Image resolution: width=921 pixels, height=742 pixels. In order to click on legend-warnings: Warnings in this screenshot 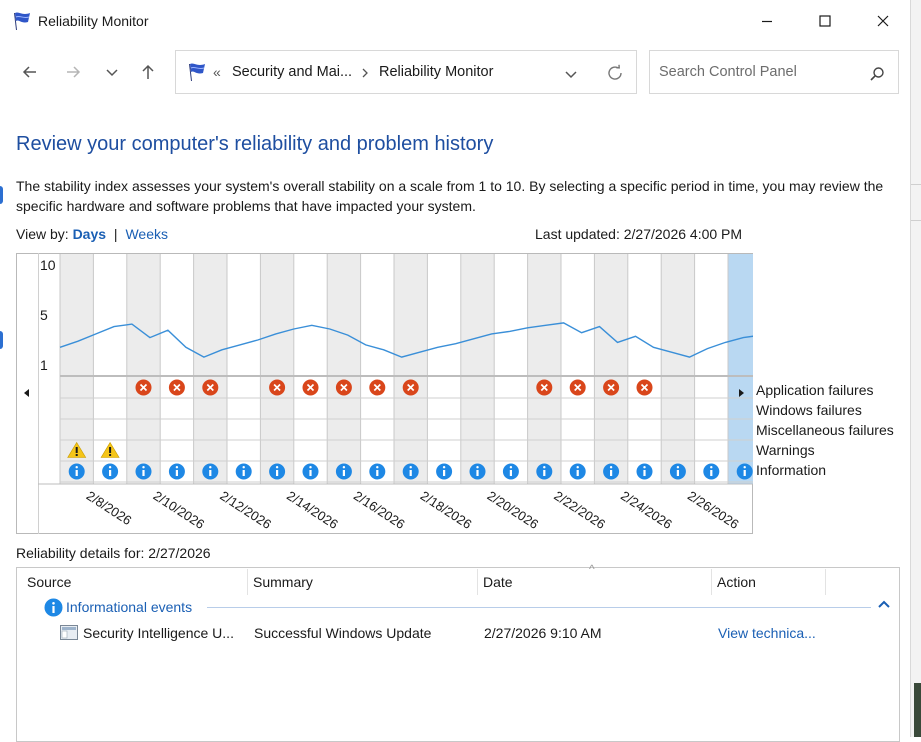, I will do `click(785, 450)`.